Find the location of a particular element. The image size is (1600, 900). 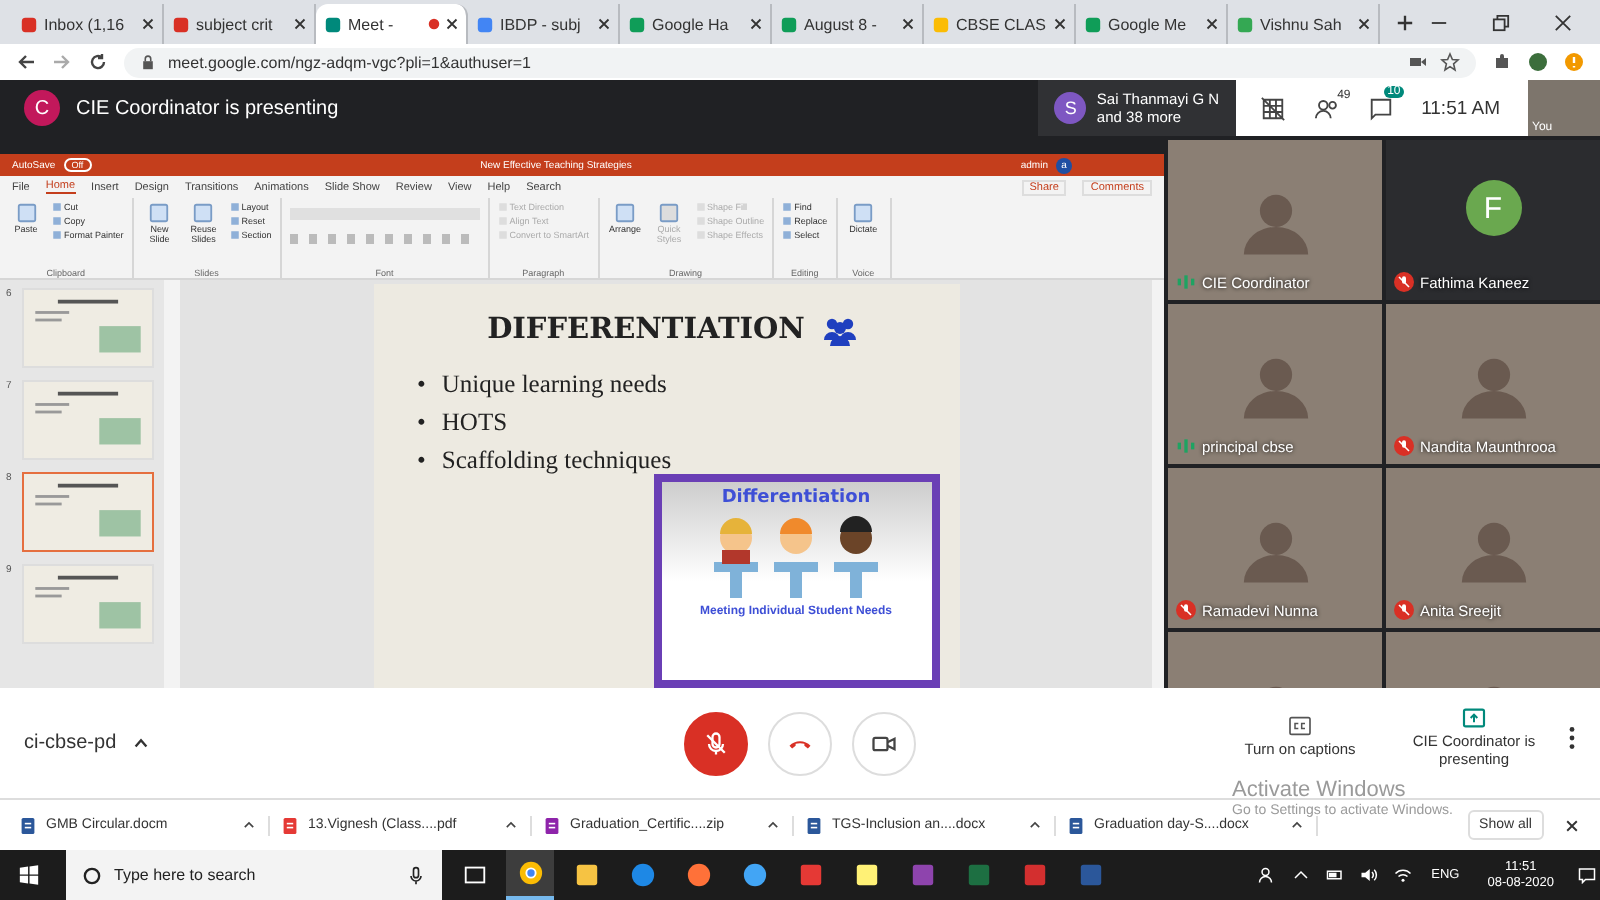

back-icon is located at coordinates (26, 62).